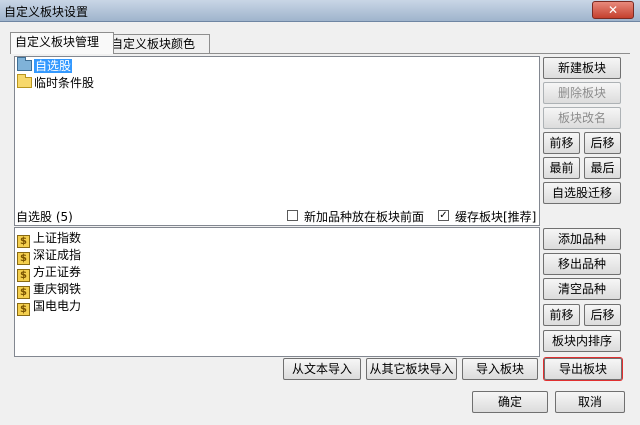 The width and height of the screenshot is (640, 425). What do you see at coordinates (23, 309) in the screenshot?
I see `stock-icon: $` at bounding box center [23, 309].